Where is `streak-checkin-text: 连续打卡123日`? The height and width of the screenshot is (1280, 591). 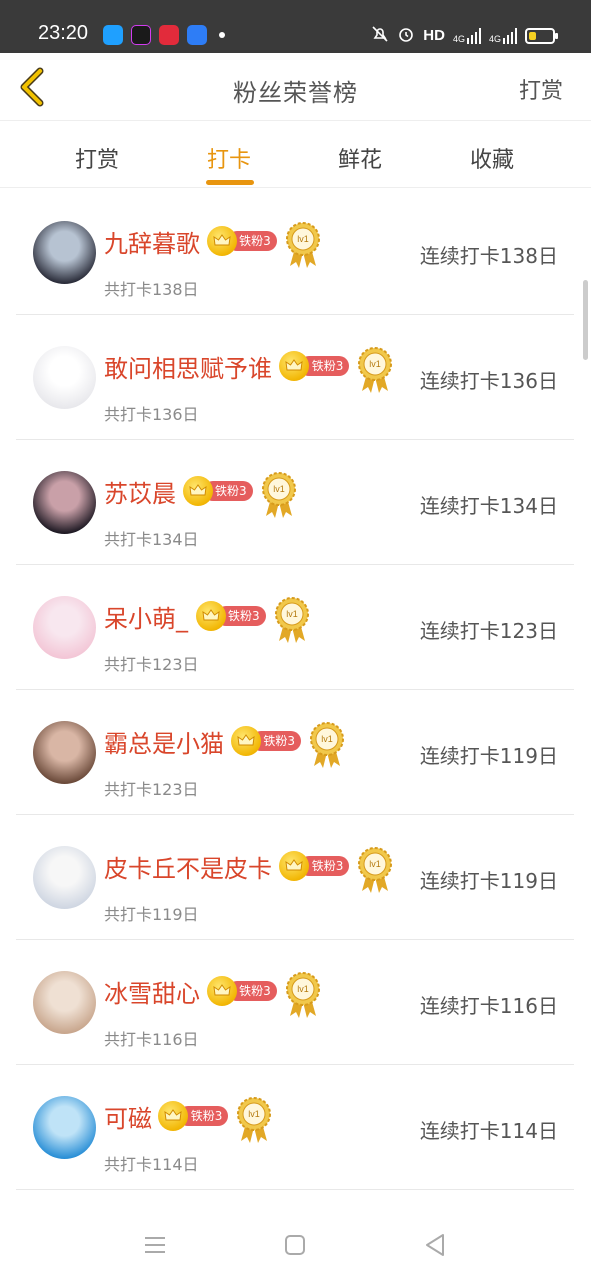
streak-checkin-text: 连续打卡123日 is located at coordinates (488, 631).